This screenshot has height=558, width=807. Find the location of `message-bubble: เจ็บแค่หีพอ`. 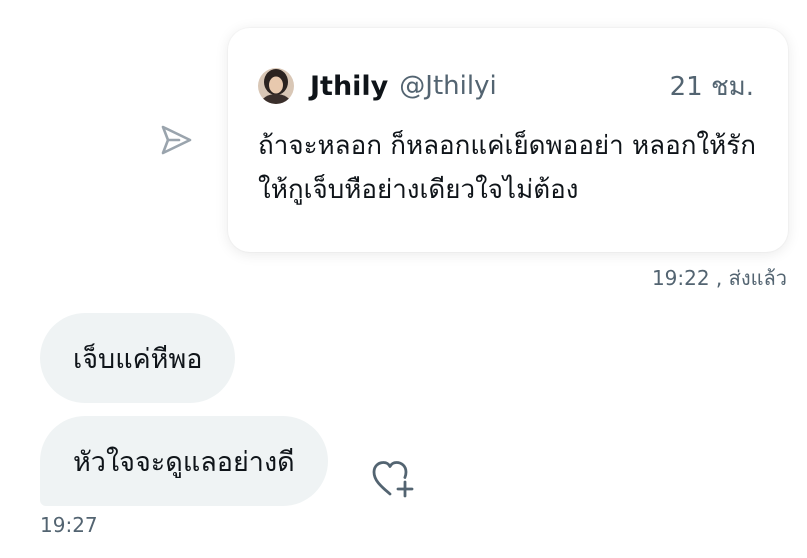

message-bubble: เจ็บแค่หีพอ is located at coordinates (138, 358).